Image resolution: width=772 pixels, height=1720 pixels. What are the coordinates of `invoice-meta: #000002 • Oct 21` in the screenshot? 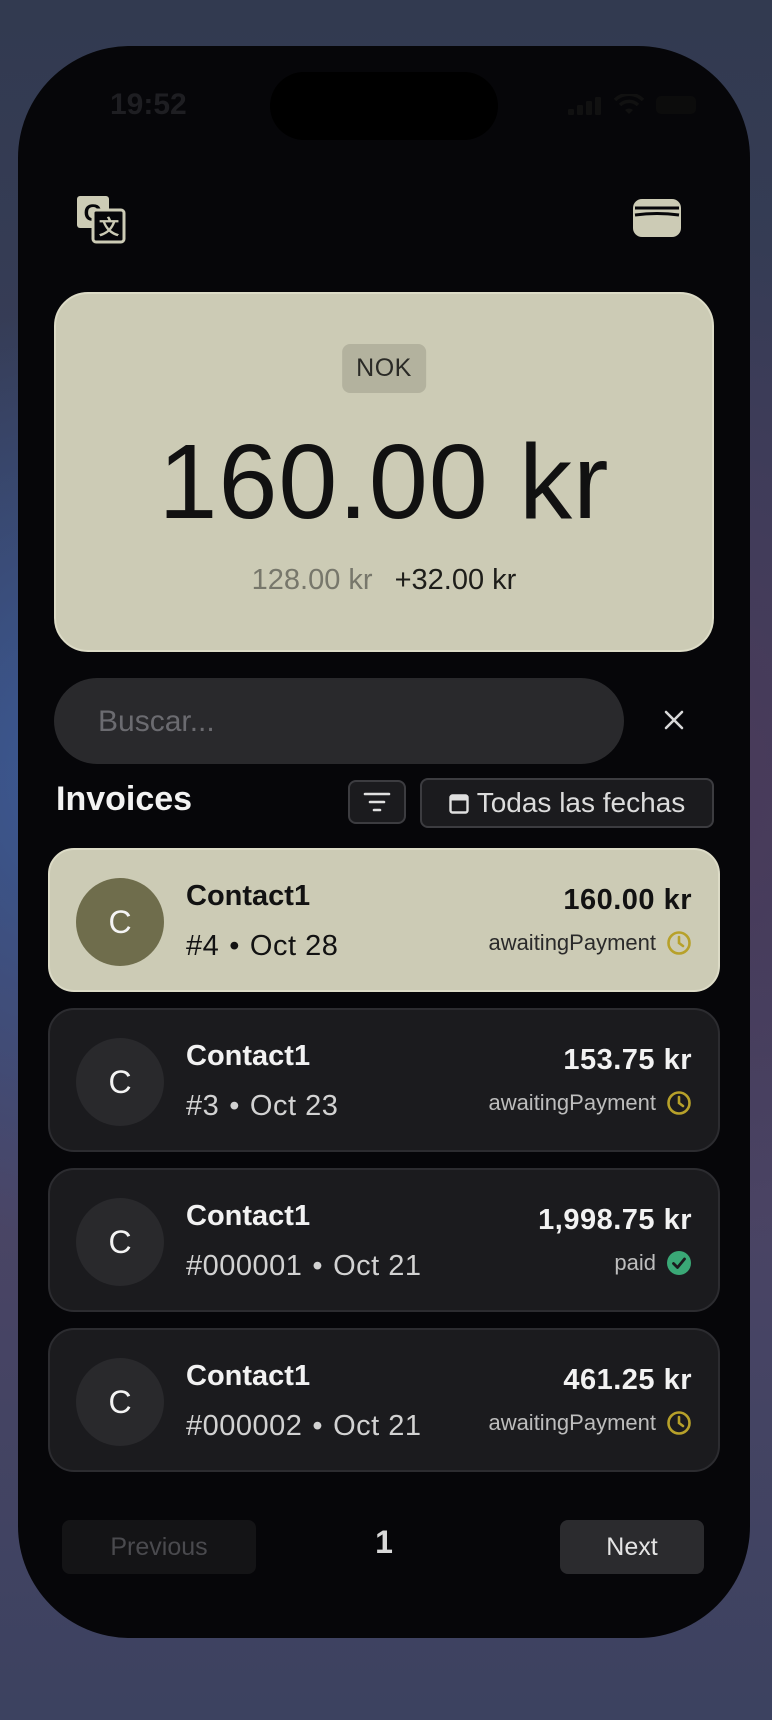 It's located at (304, 1426).